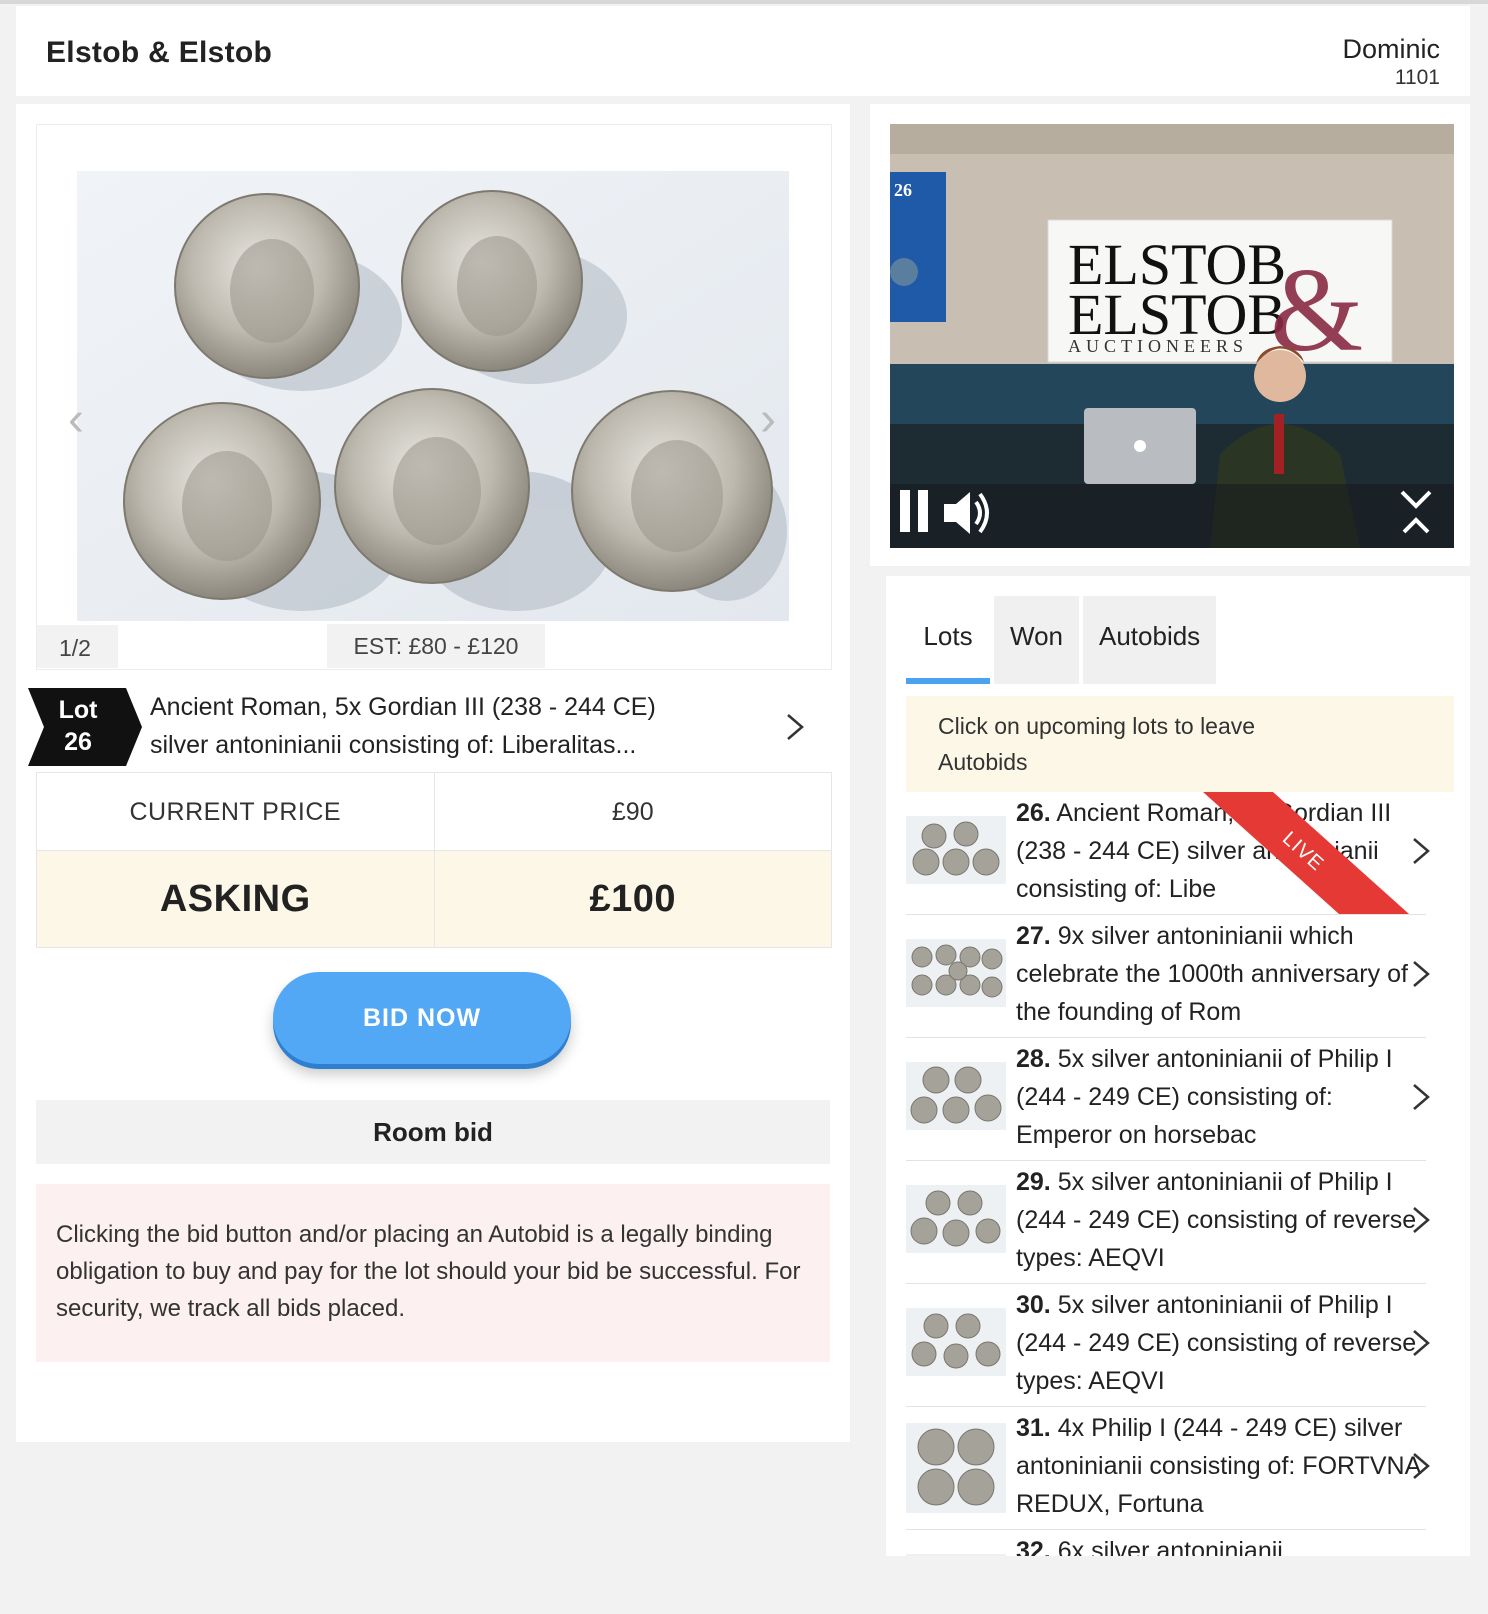 The image size is (1488, 1614). What do you see at coordinates (436, 646) in the screenshot?
I see `lot-estimate: EST: £80 - £120` at bounding box center [436, 646].